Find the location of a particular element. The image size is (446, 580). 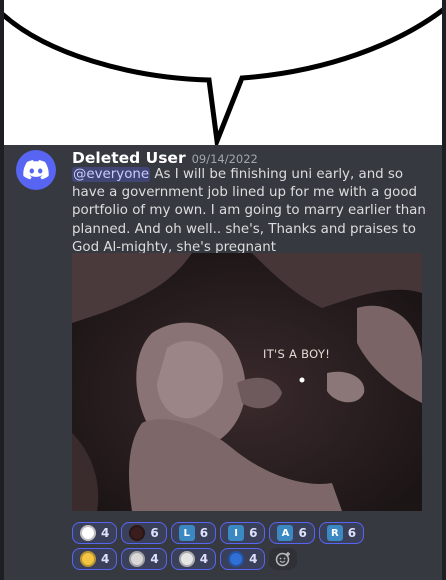

reaction-letter-r: R6 is located at coordinates (341, 533).